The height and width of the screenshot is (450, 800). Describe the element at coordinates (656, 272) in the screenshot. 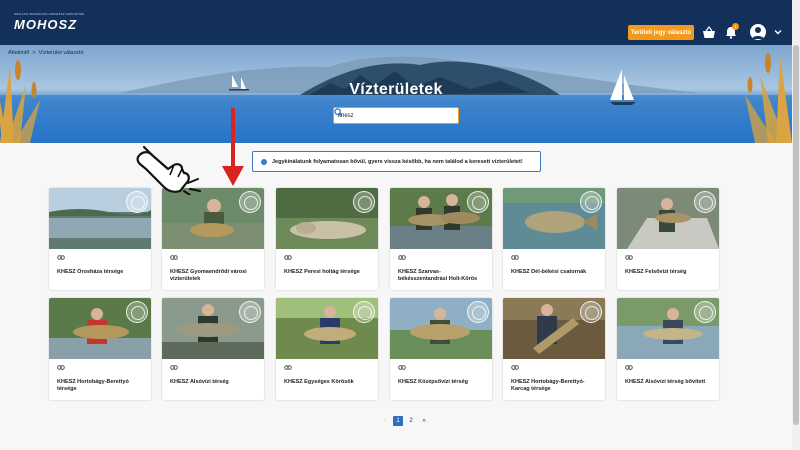

I see `water-area-title: KHESZ Felsővízi térség` at that location.